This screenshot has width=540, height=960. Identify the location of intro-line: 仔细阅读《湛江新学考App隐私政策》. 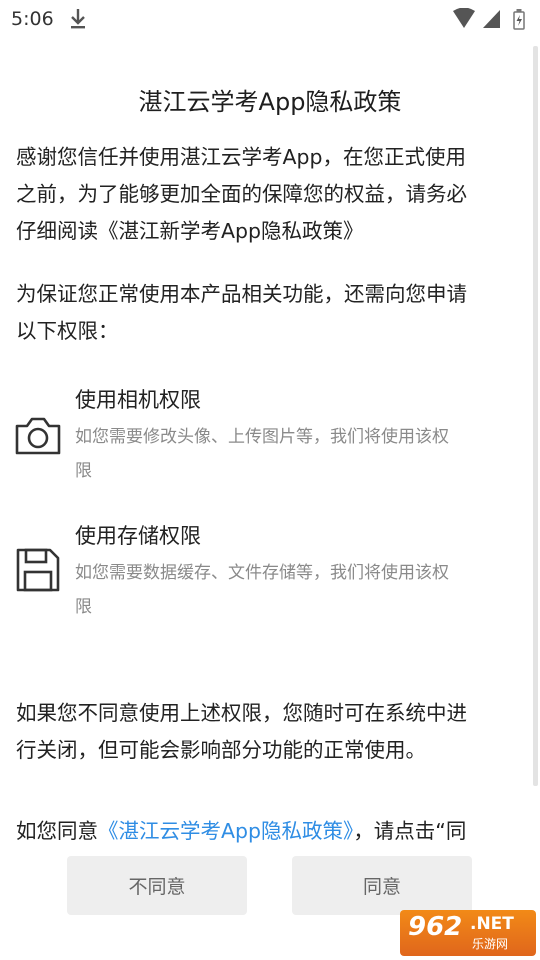
(190, 231).